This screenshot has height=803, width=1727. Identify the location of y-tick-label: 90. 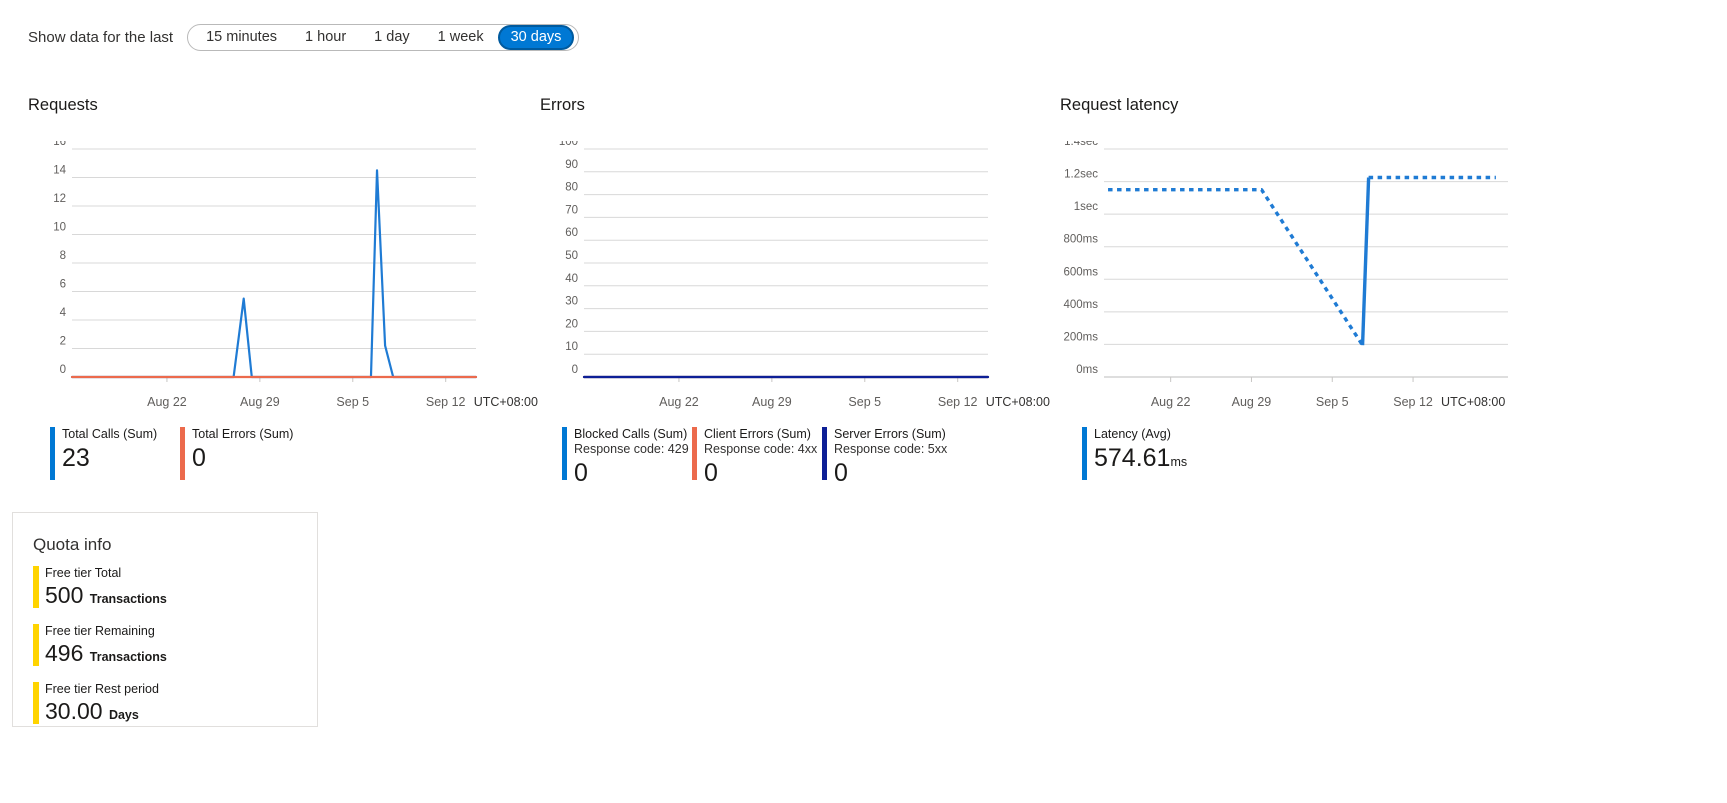
(571, 165).